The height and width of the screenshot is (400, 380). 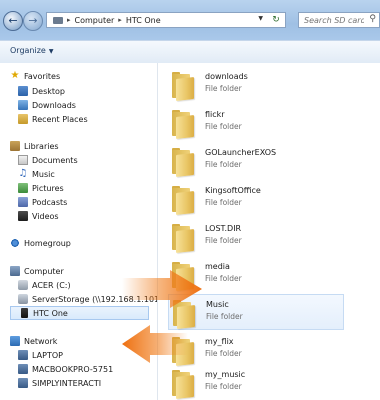 I want to click on folder-item: GOLauncherEXOS File folder, so click(x=257, y=161).